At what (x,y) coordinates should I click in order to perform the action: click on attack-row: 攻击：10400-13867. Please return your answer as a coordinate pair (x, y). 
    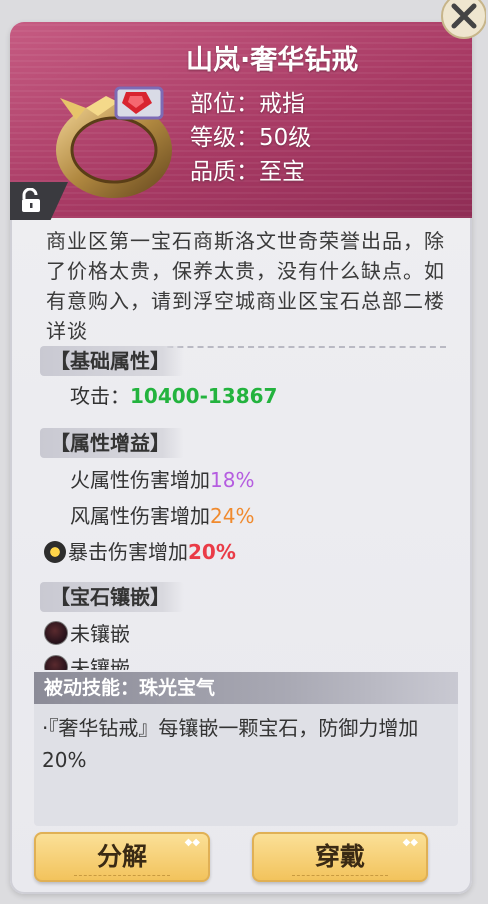
    Looking at the image, I should click on (173, 394).